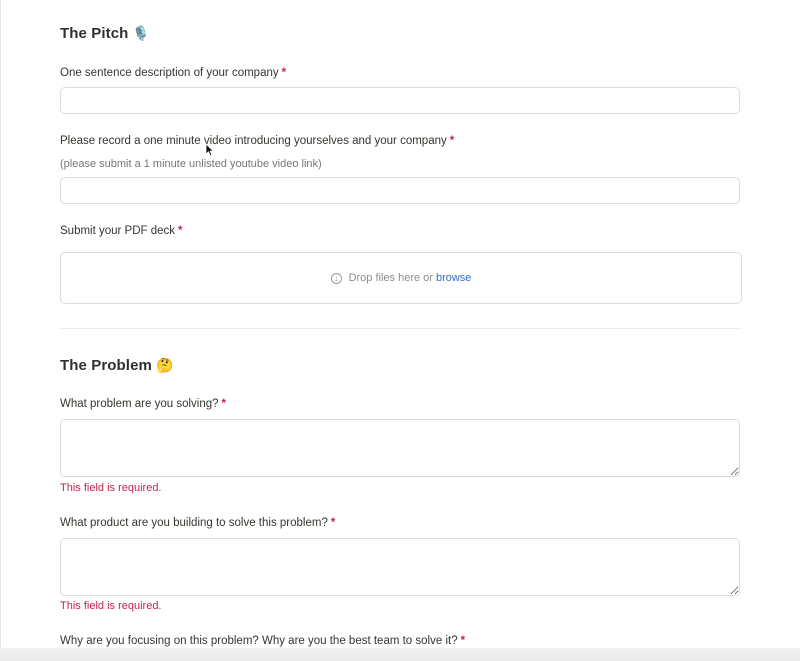 This screenshot has height=661, width=800. I want to click on product-textarea, so click(400, 567).